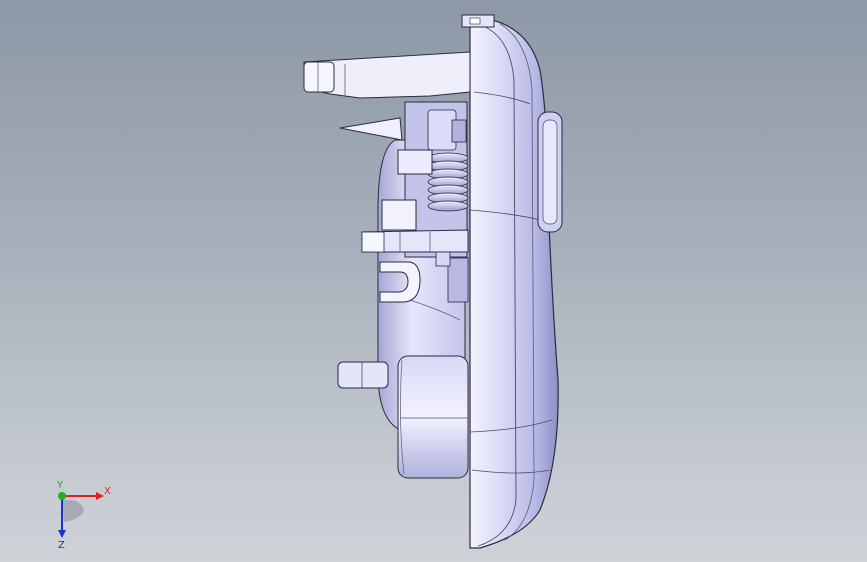  What do you see at coordinates (60, 485) in the screenshot?
I see `triad-y-label: Y` at bounding box center [60, 485].